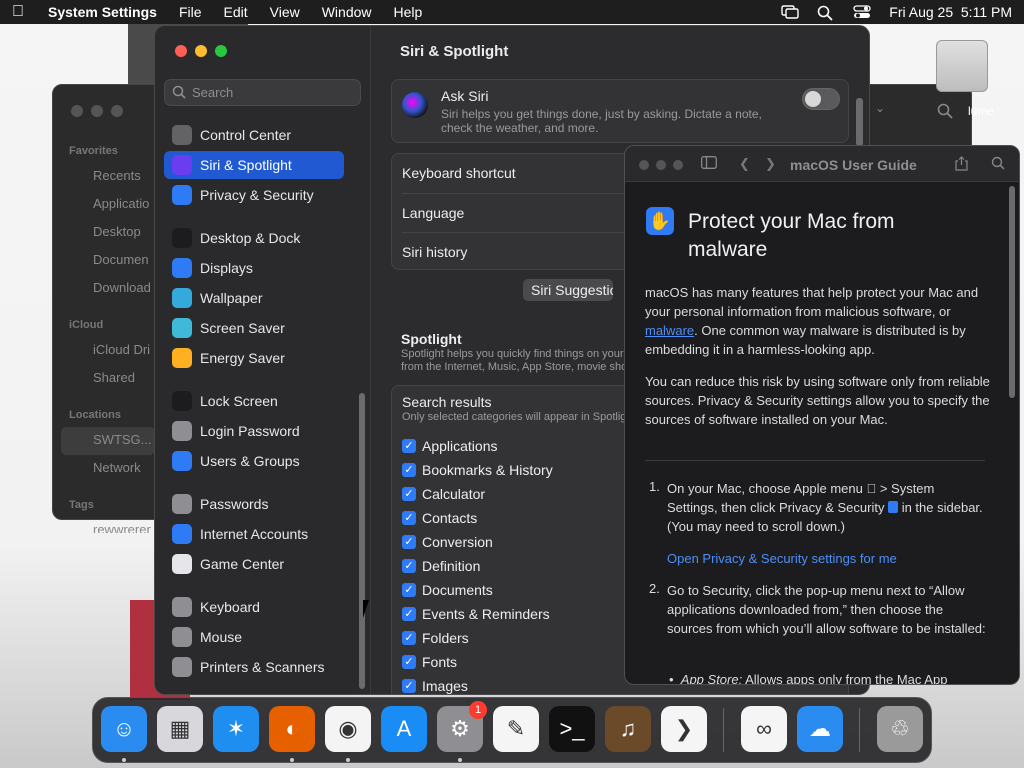 This screenshot has width=1024, height=768. I want to click on menu-view: View, so click(285, 12).